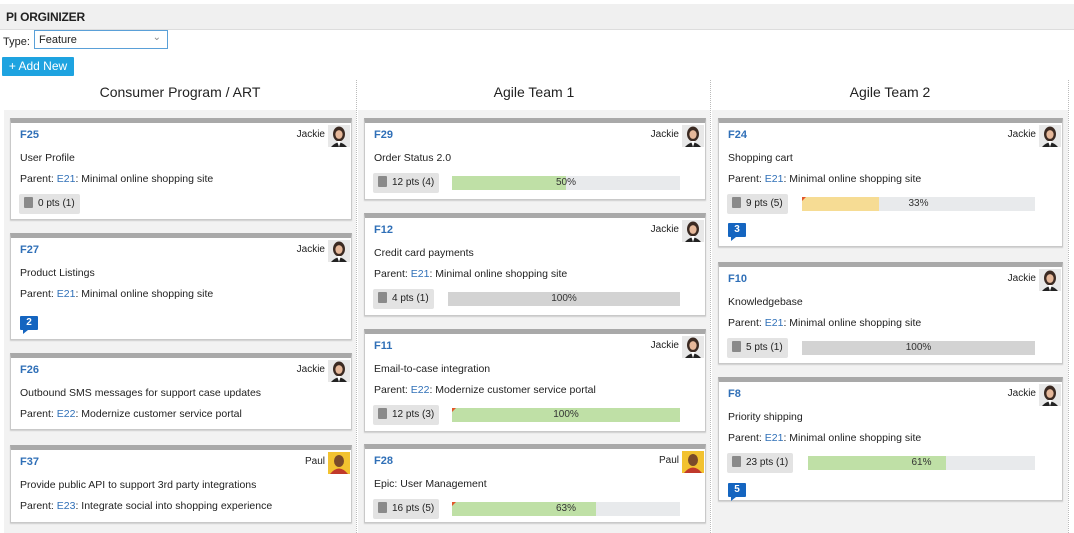  Describe the element at coordinates (406, 183) in the screenshot. I see `points-badge: 12 pts (4)` at that location.